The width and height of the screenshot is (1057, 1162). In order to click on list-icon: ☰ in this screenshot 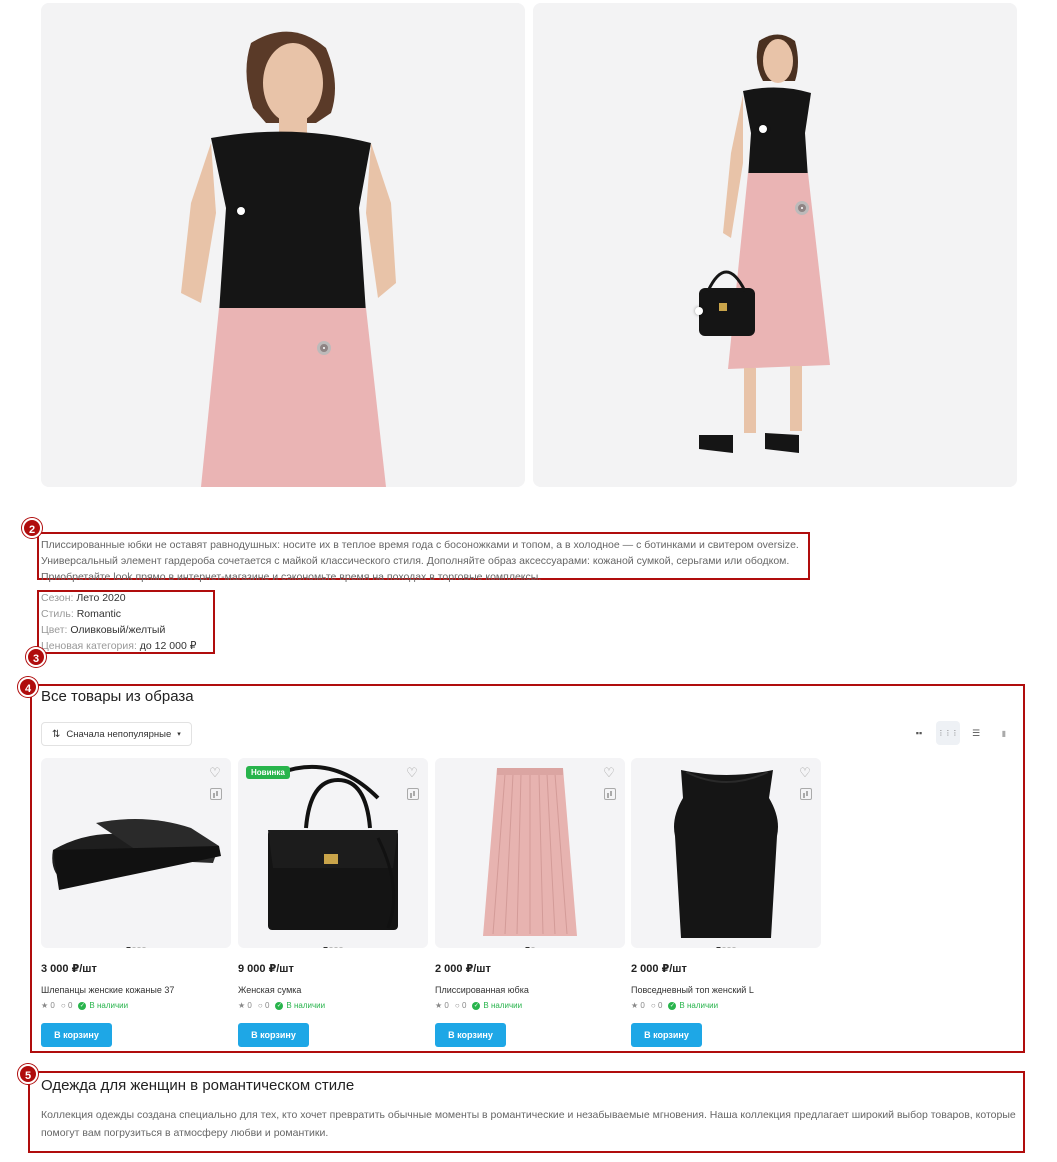, I will do `click(976, 732)`.